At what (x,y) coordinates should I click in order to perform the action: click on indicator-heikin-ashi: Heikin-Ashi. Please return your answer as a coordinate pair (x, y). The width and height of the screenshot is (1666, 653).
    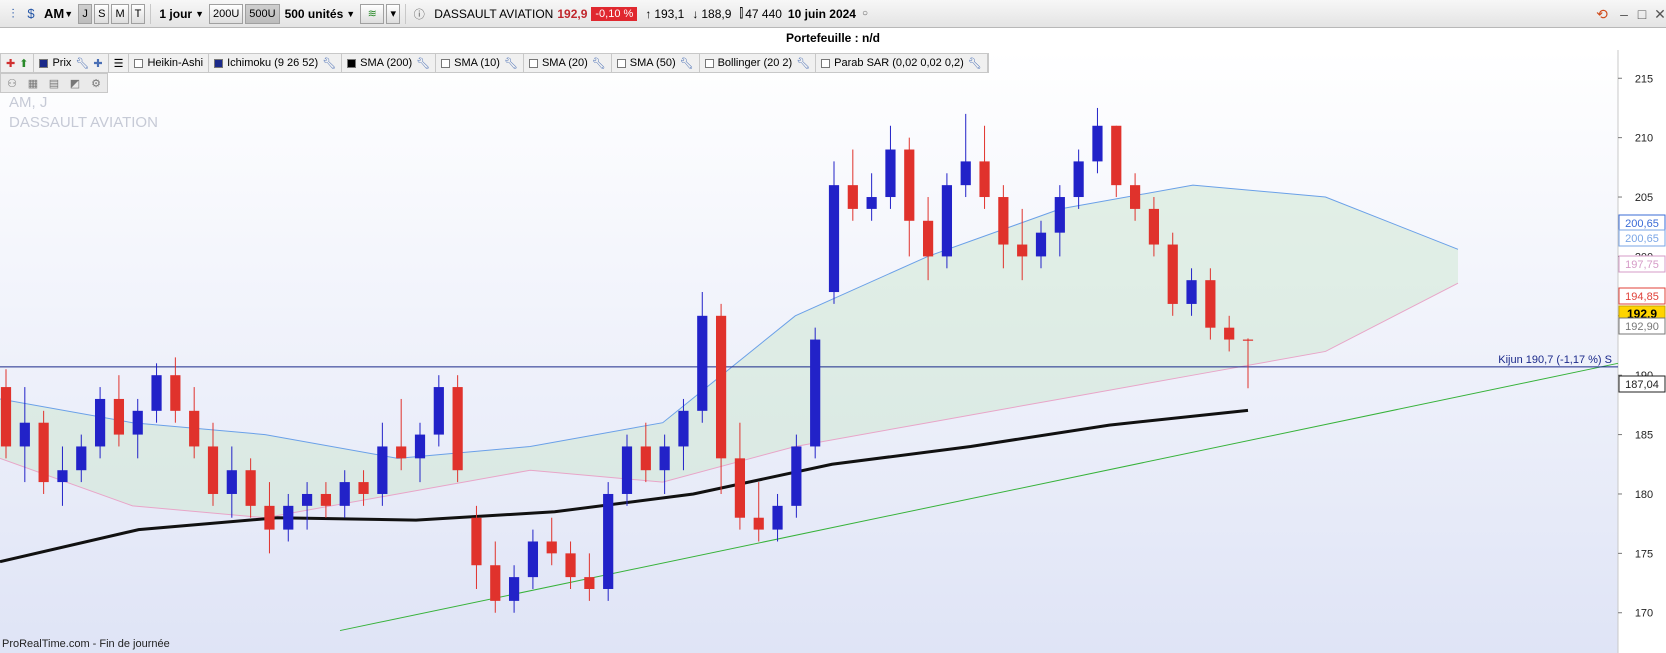
    Looking at the image, I should click on (169, 63).